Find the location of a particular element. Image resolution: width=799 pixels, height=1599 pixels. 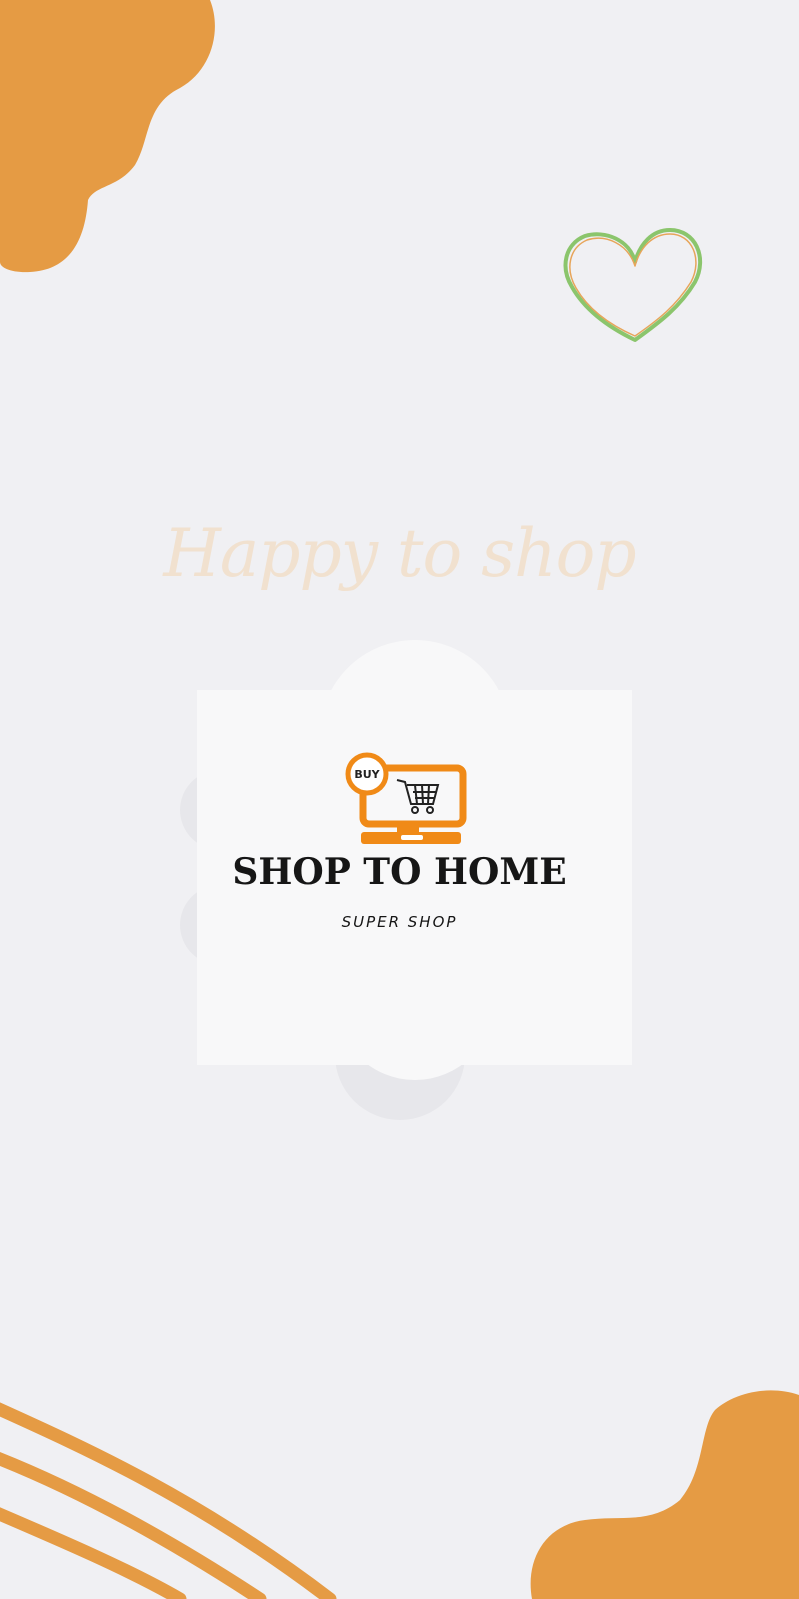

monitor-icon: BUY is located at coordinates (406, 798).